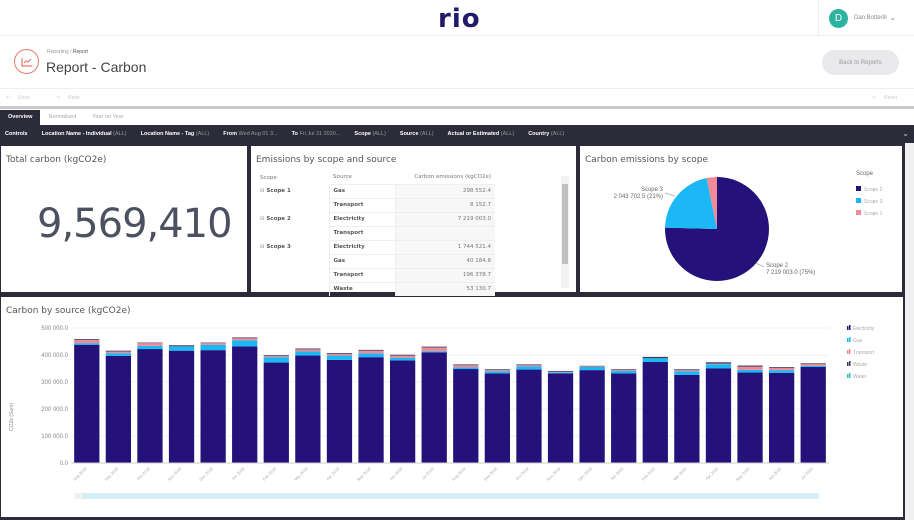  Describe the element at coordinates (111, 474) in the screenshot. I see `x-tick-label: Sep 2018` at that location.